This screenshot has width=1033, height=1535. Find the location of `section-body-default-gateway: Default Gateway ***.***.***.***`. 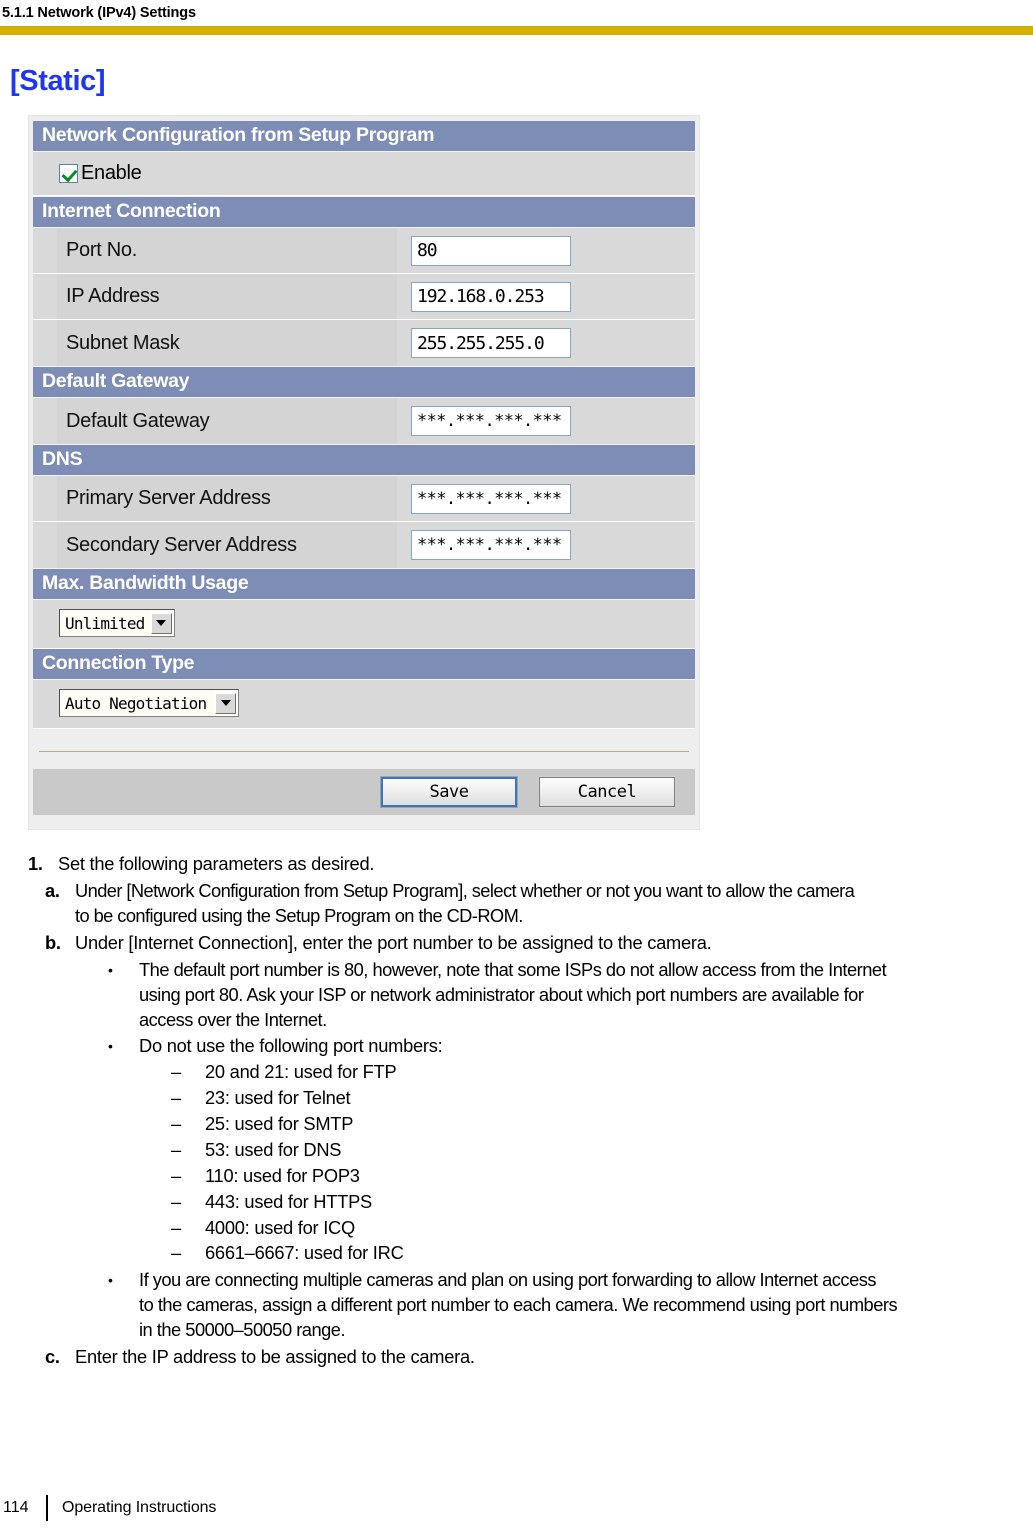

section-body-default-gateway: Default Gateway ***.***.***.*** is located at coordinates (364, 422).